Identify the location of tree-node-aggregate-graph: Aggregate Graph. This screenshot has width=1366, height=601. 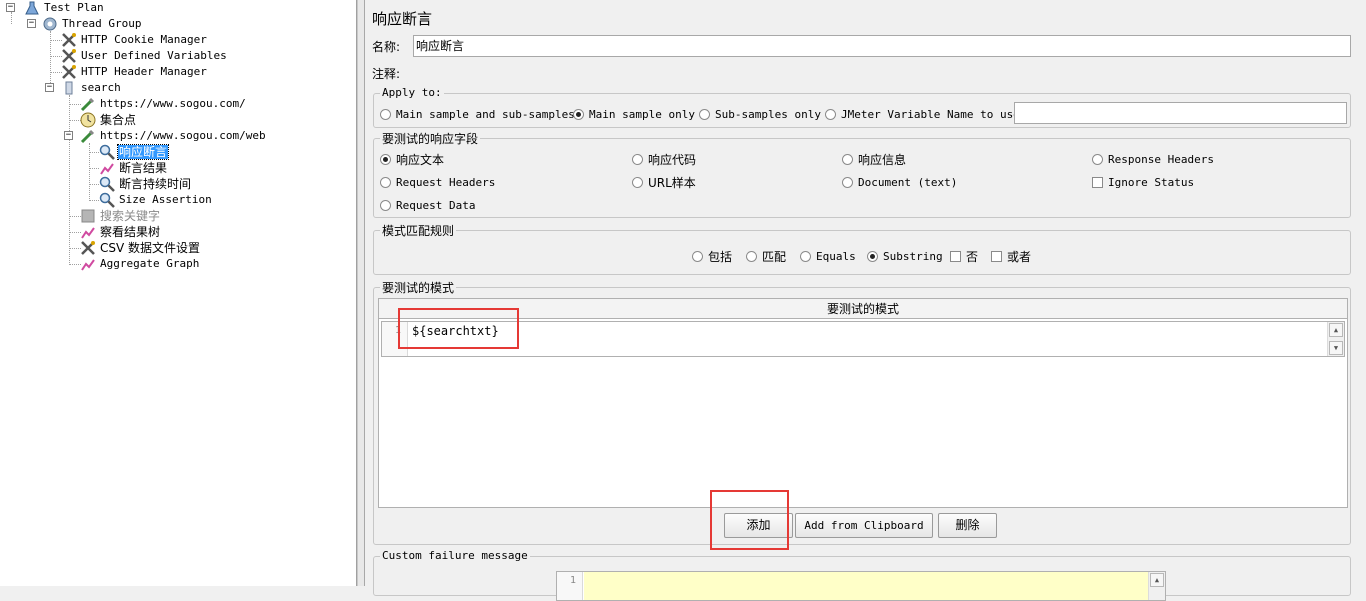
(140, 264).